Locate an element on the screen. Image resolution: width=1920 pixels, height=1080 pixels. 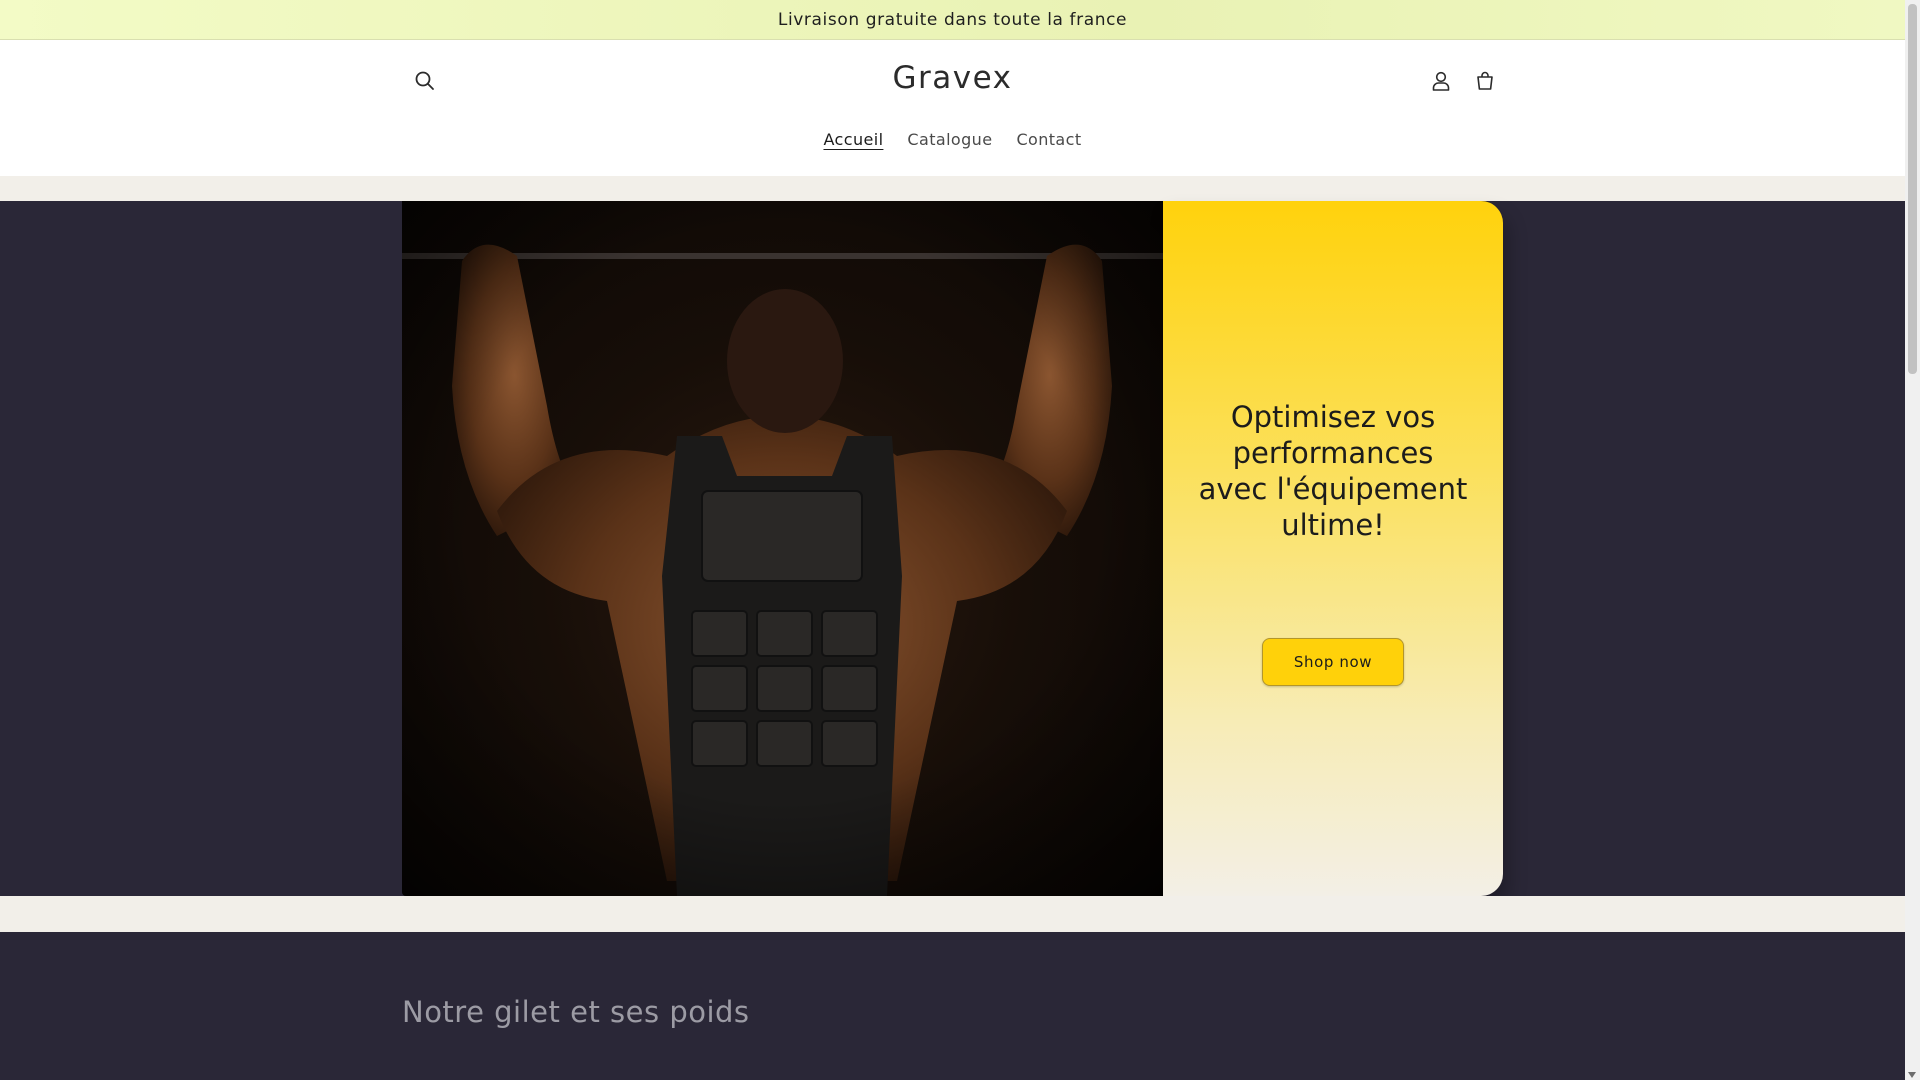
announcement-bar: Livraison gratuite dans toute la france is located at coordinates (952, 20).